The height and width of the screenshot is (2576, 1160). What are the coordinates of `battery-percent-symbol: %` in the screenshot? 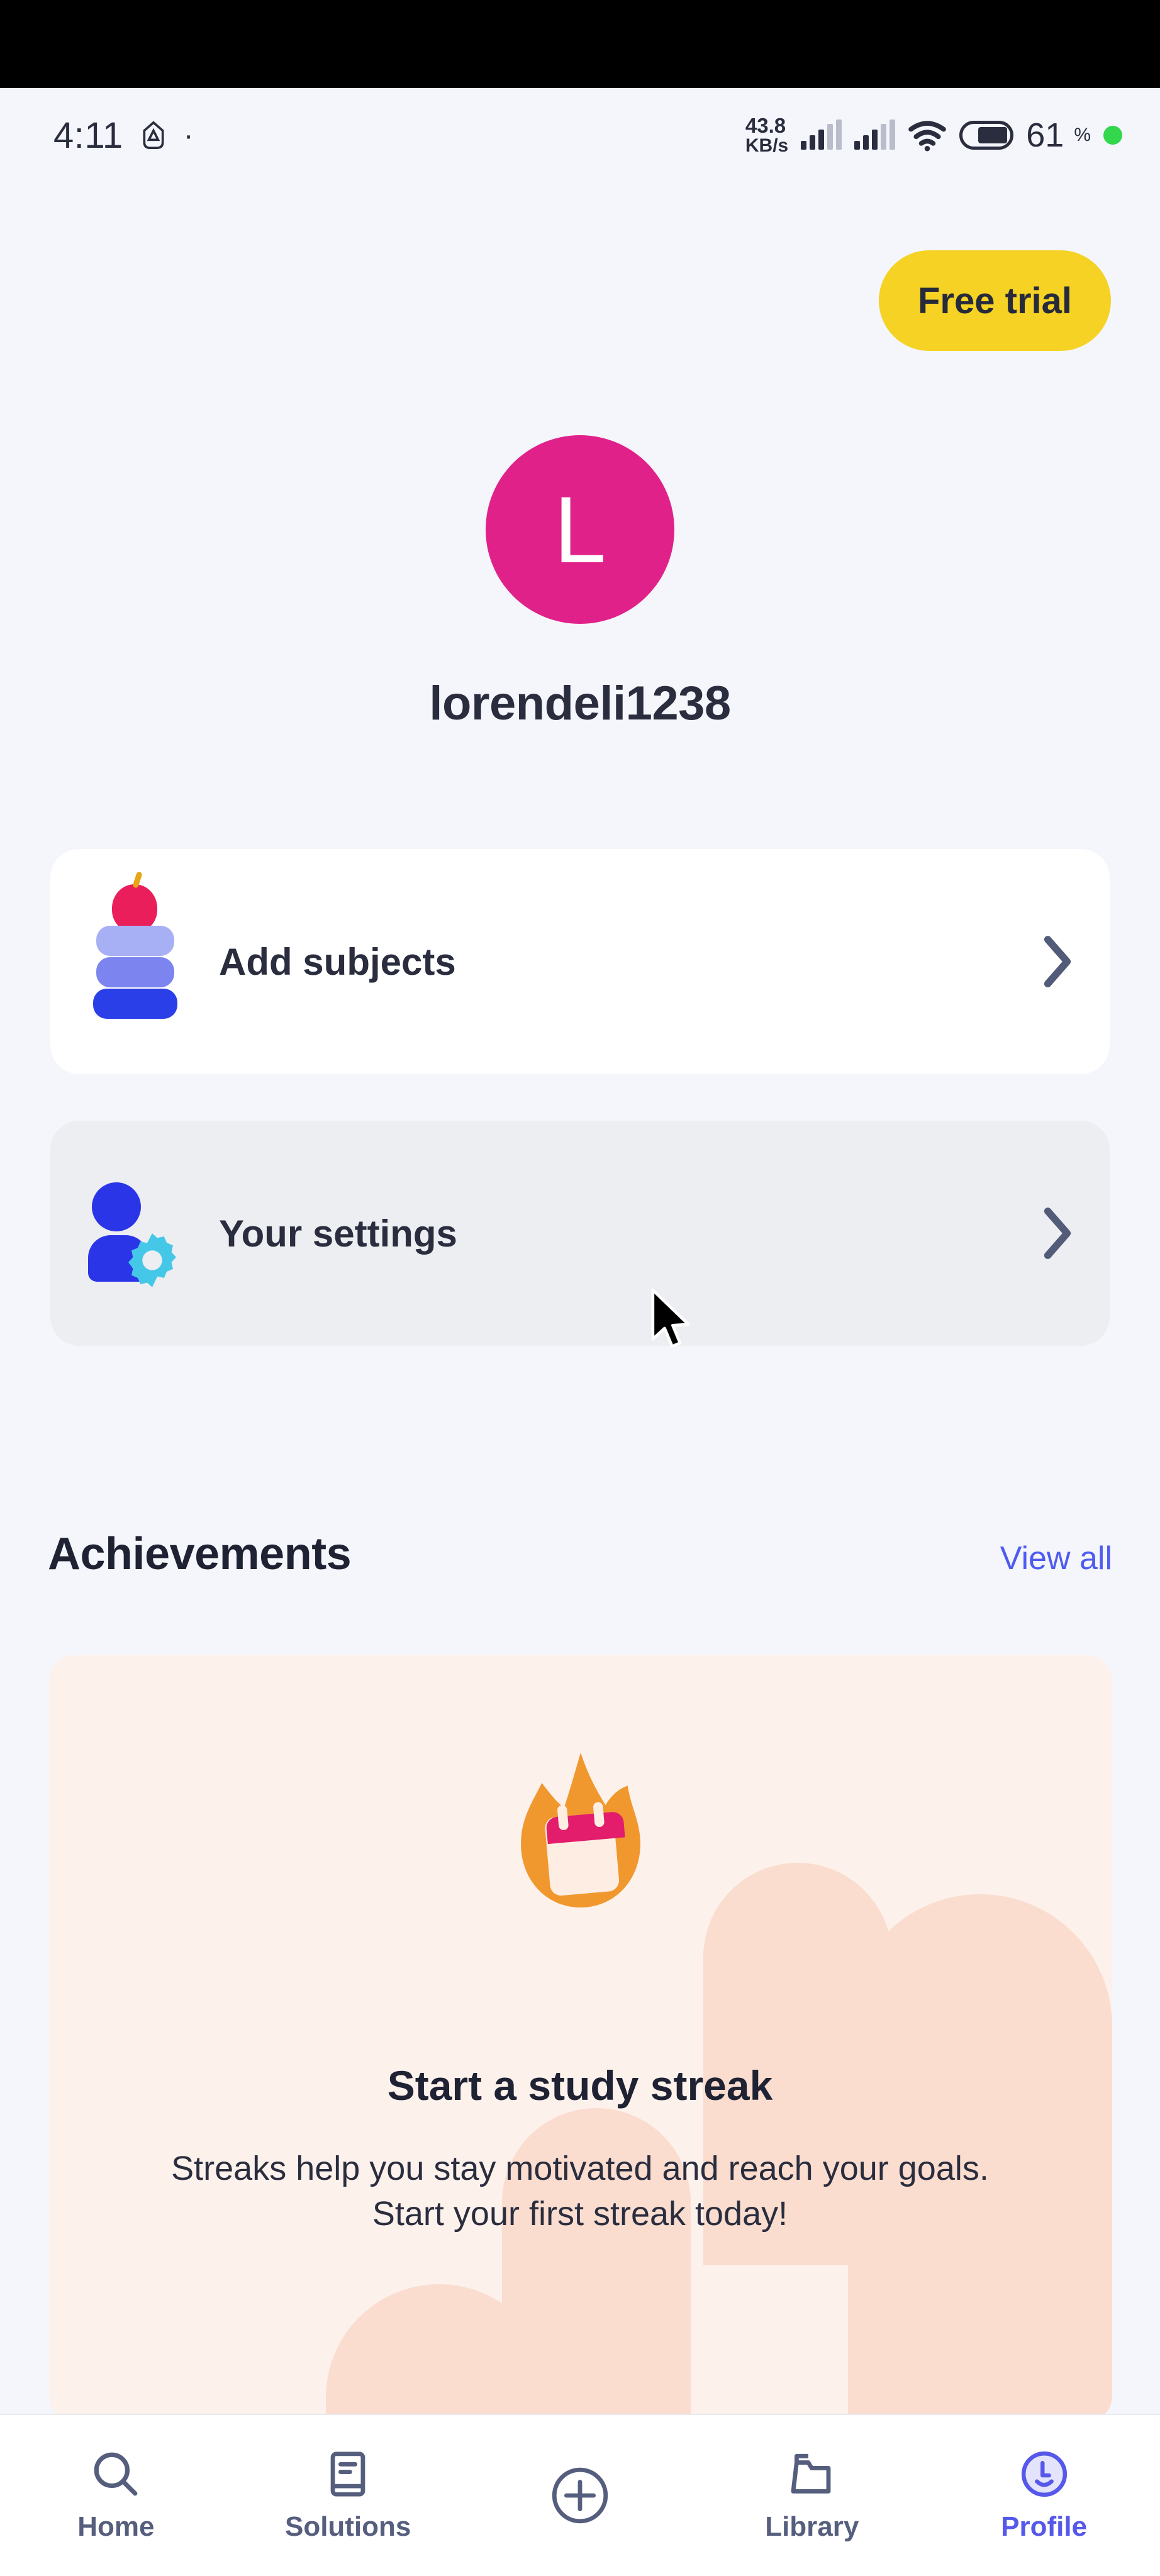 It's located at (1082, 135).